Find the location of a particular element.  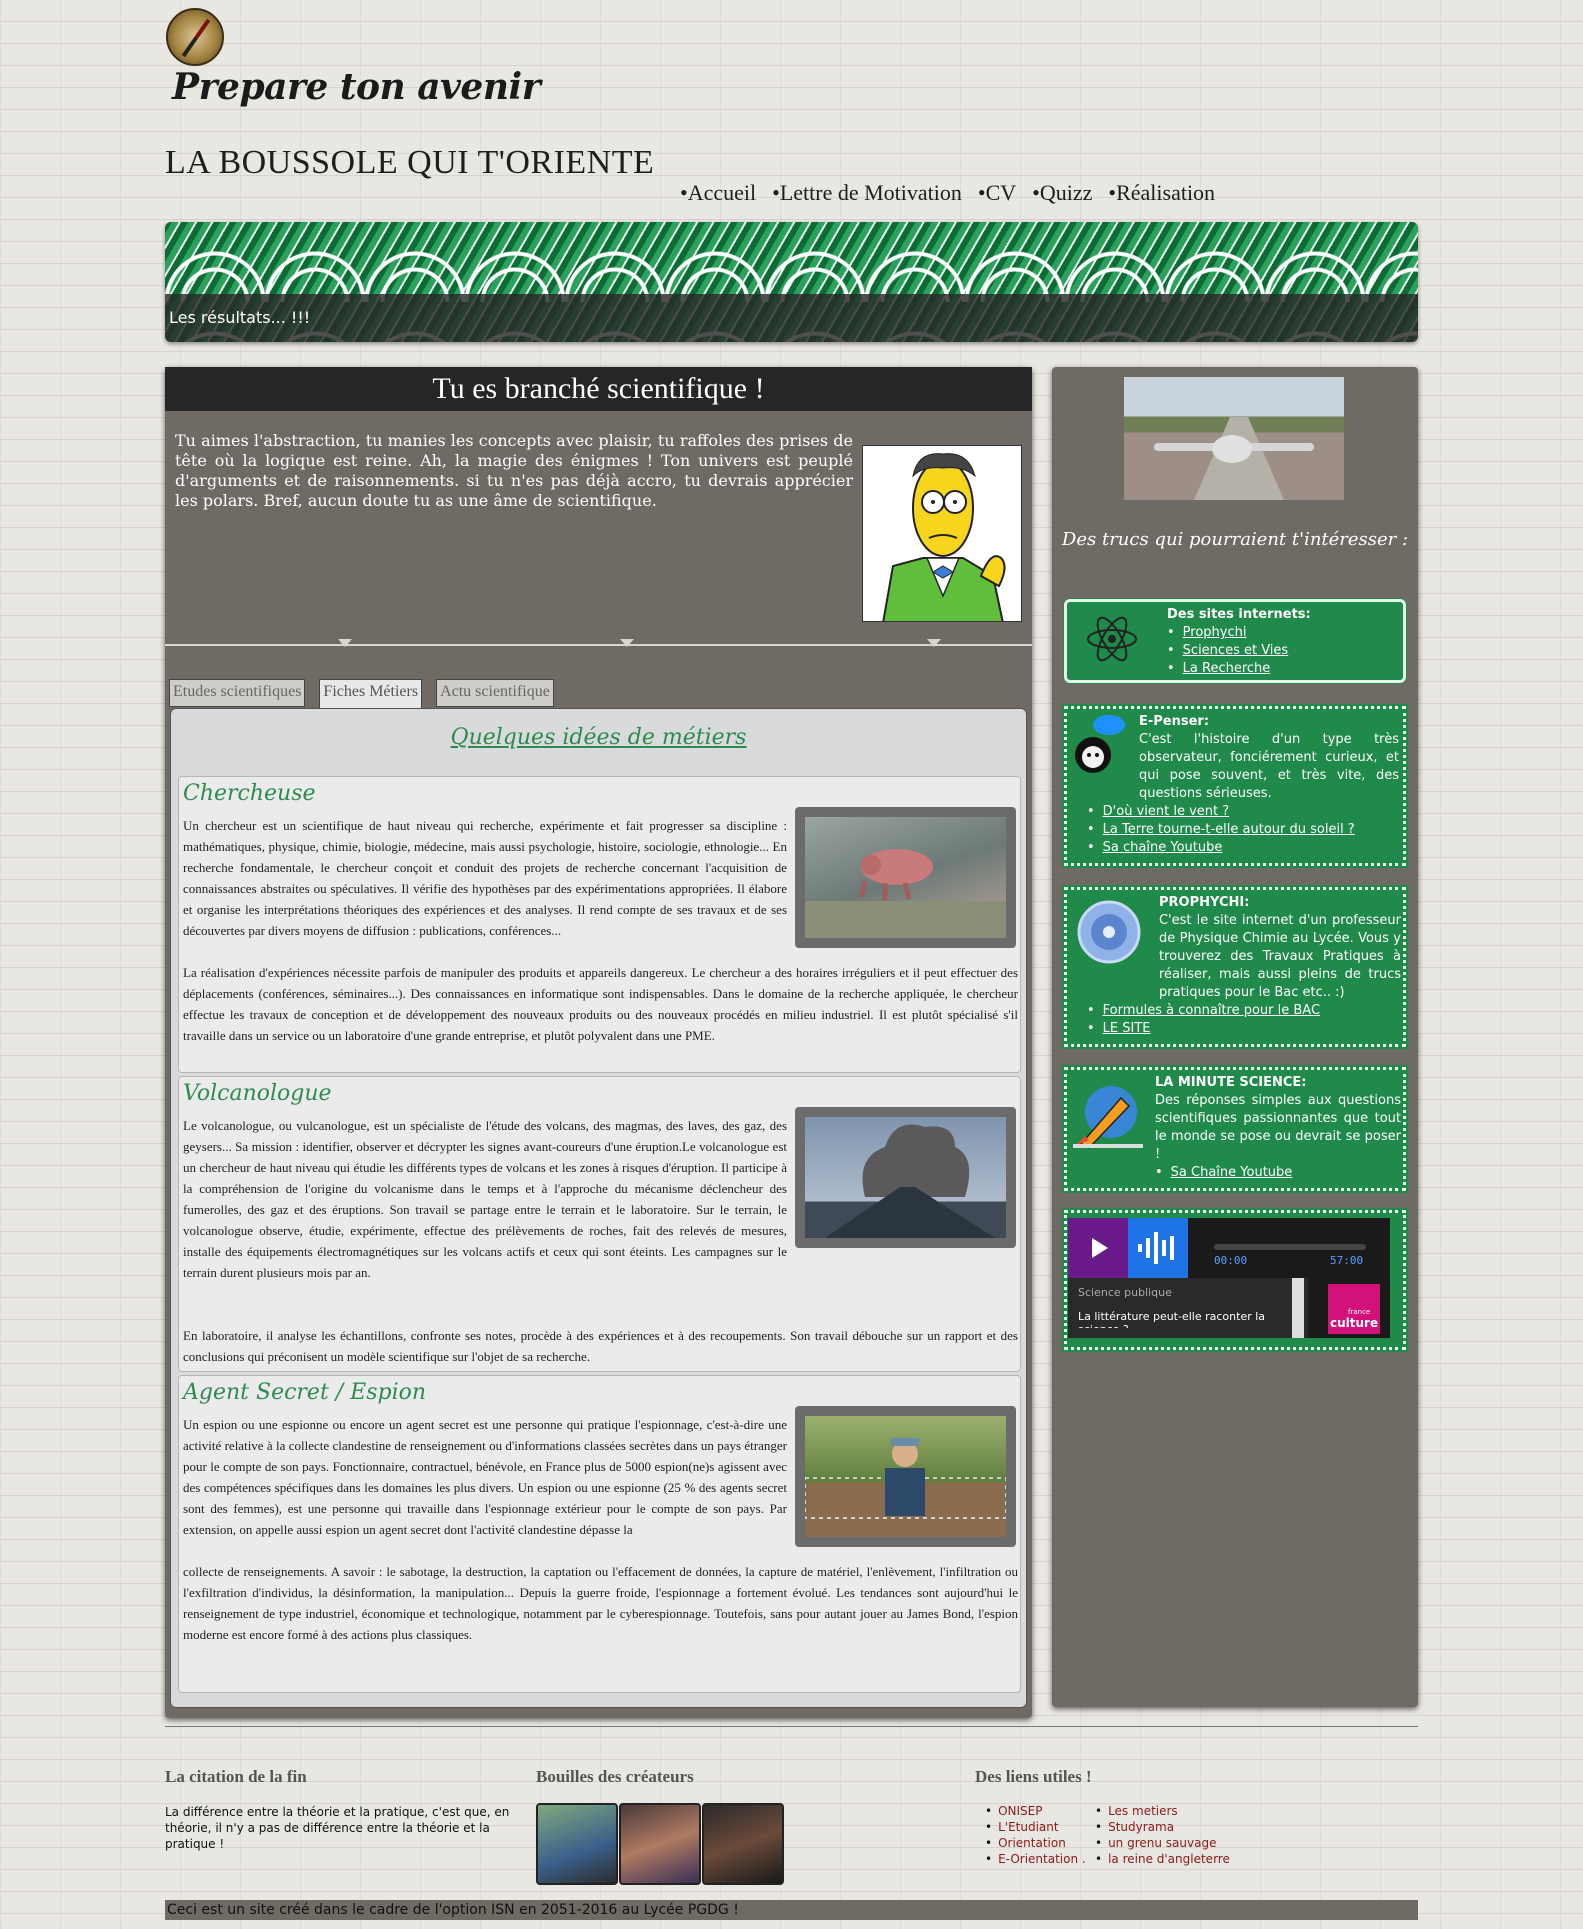

link-e-penser-youtube: Sa chaîne Youtube is located at coordinates (1163, 847).